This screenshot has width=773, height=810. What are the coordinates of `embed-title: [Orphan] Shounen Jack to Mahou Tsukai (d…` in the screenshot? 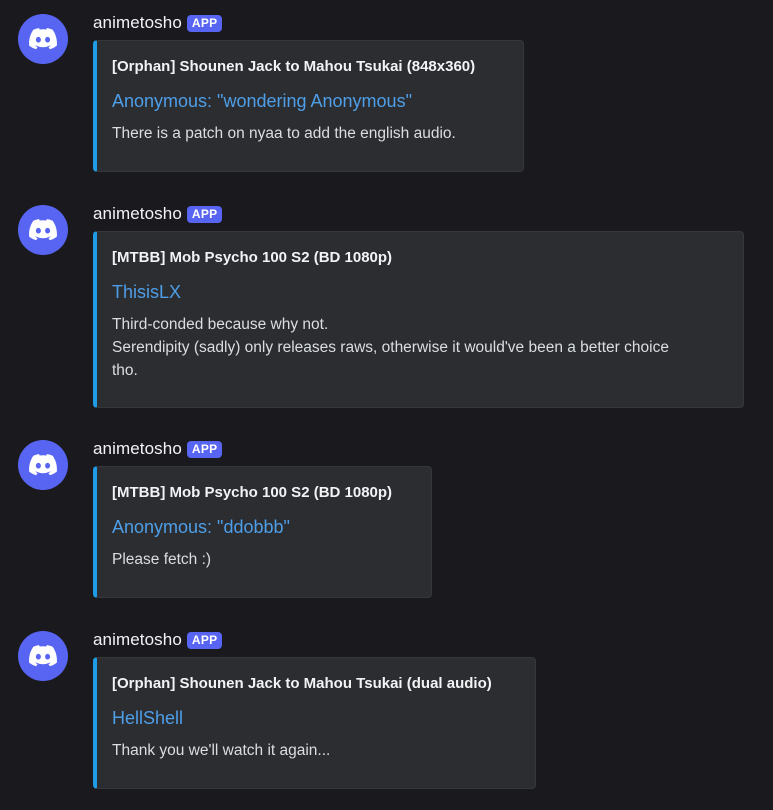 It's located at (302, 683).